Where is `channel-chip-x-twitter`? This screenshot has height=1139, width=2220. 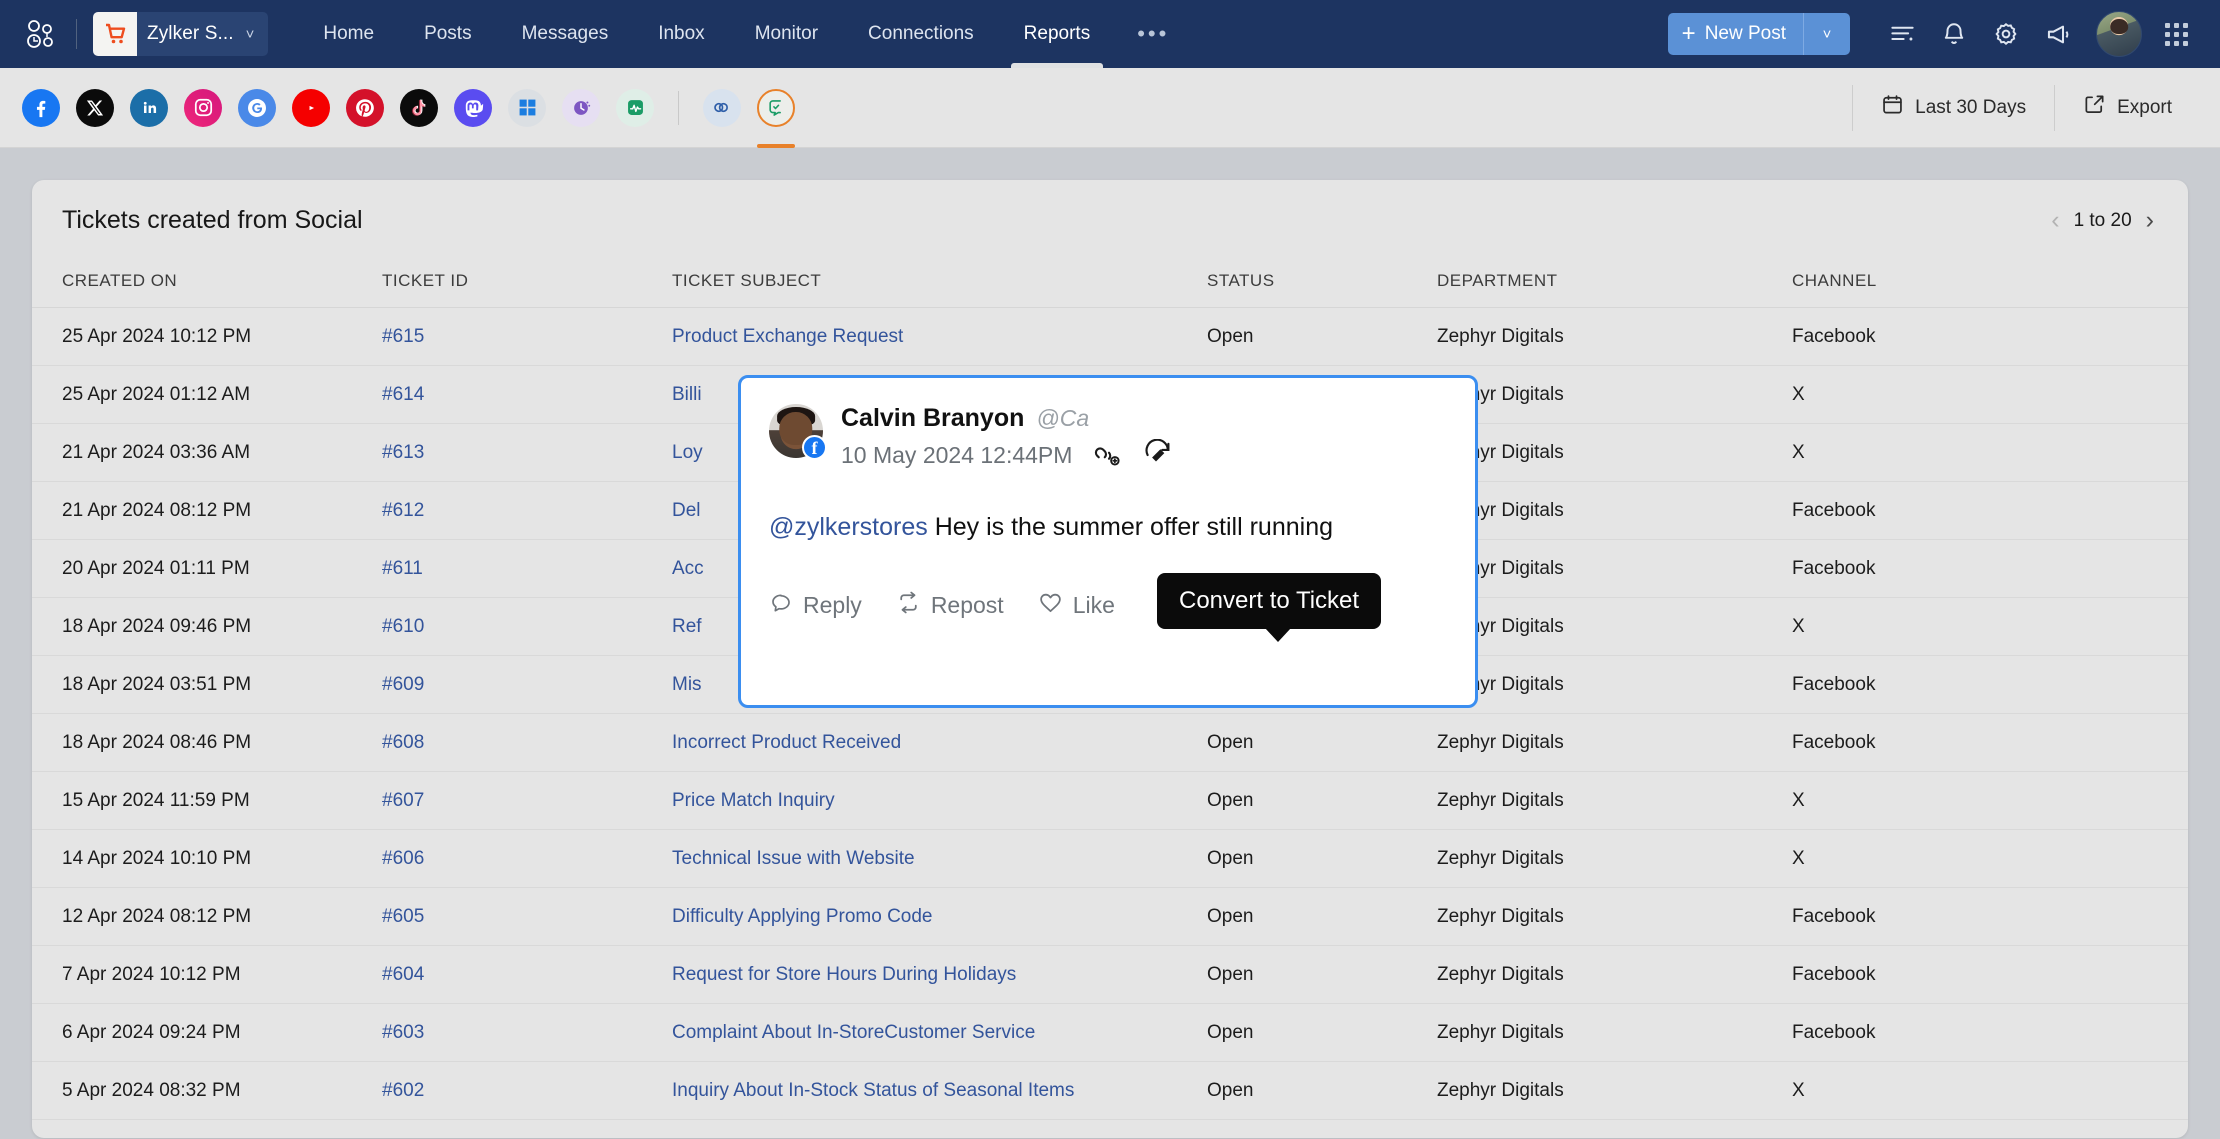 channel-chip-x-twitter is located at coordinates (95, 108).